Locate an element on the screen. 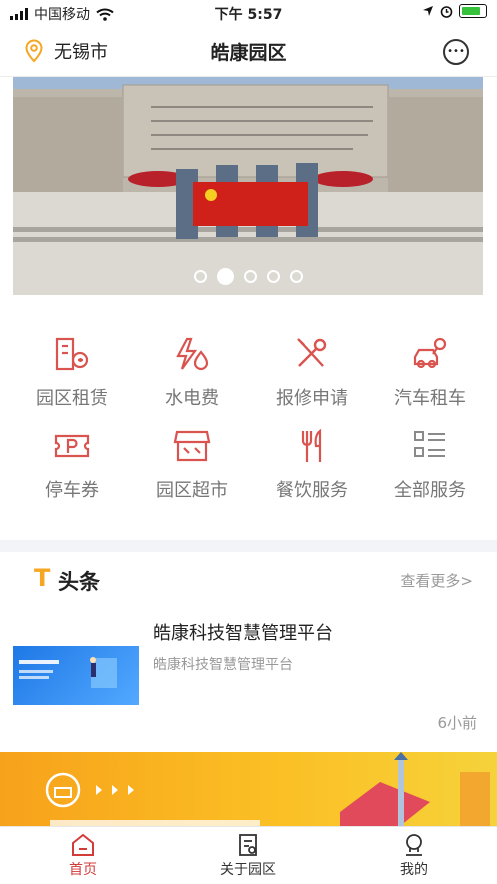 The image size is (497, 884). status-right is located at coordinates (454, 11).